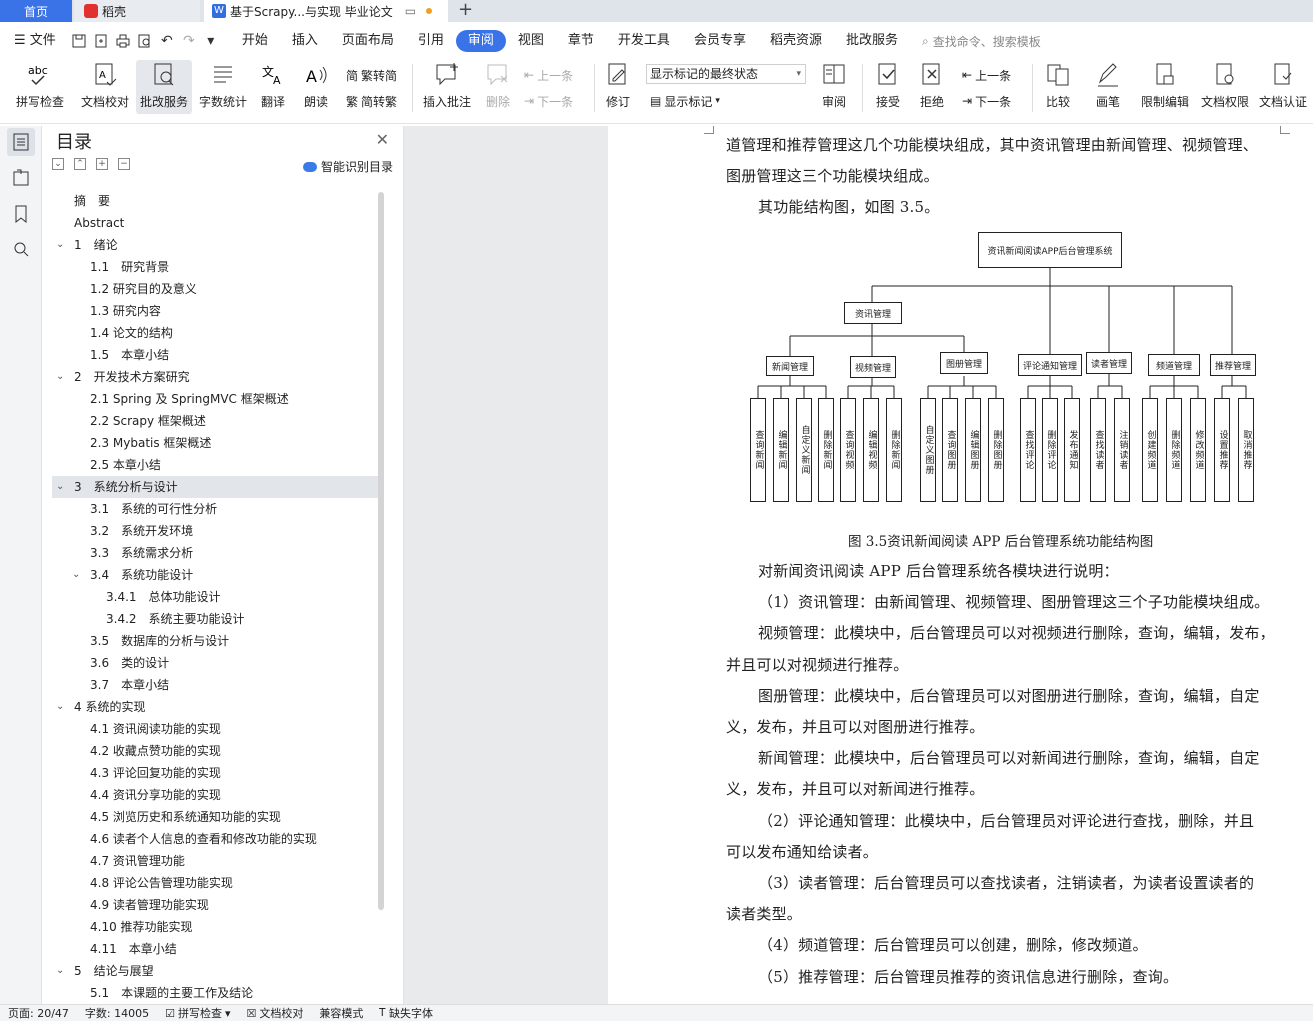 This screenshot has height=1021, width=1313. What do you see at coordinates (215, 399) in the screenshot?
I see `toc-item: 2.1 Spring 及 SpringMVC 框架概述` at bounding box center [215, 399].